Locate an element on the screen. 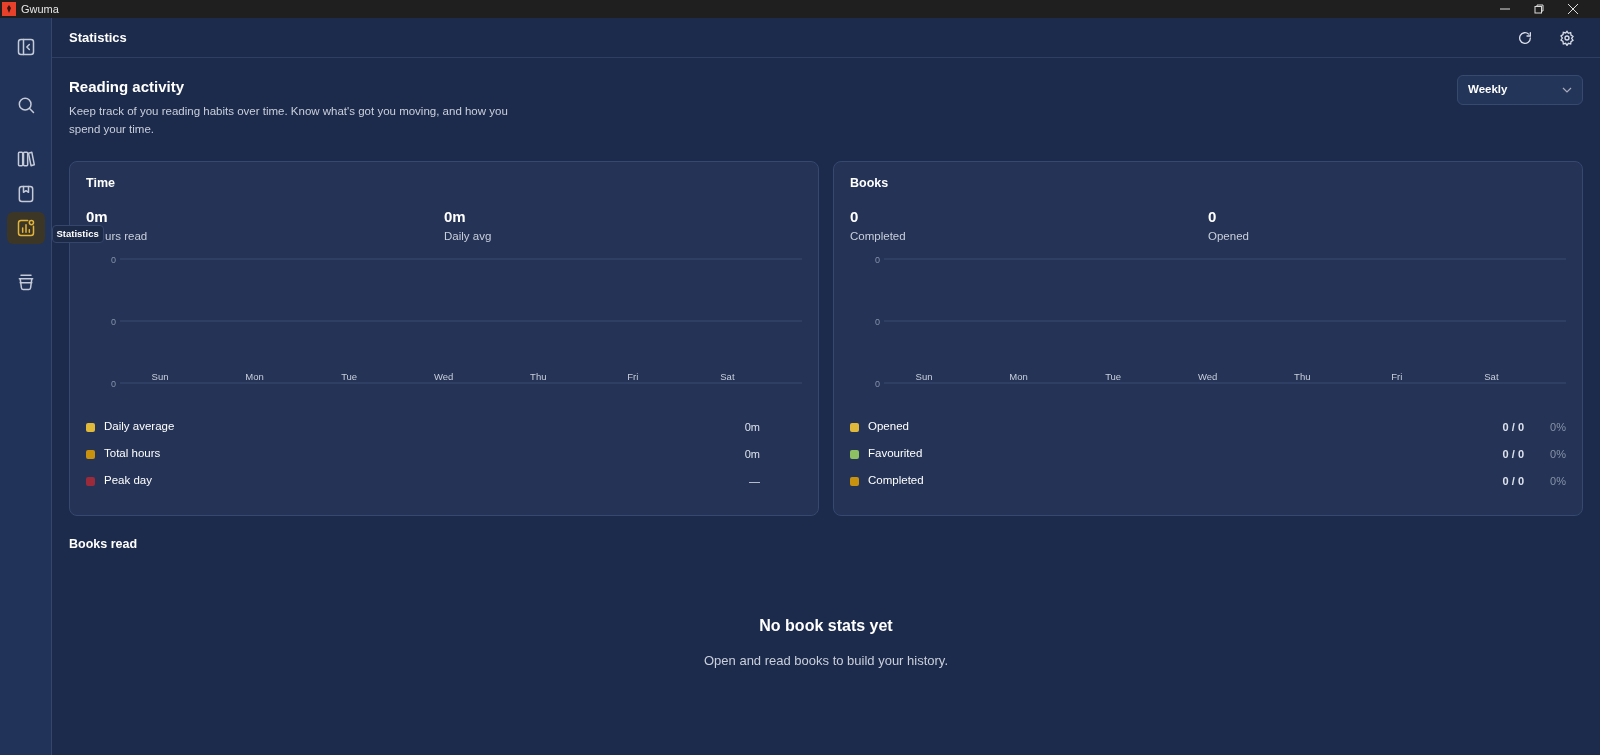  section-description: Keep track of you reading habits over time. Know what's got you moving, and how you spend your time. is located at coordinates (289, 120).